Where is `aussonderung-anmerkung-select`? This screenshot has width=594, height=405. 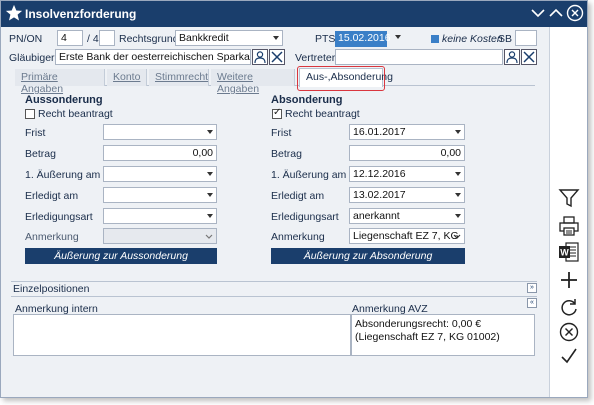
aussonderung-anmerkung-select is located at coordinates (160, 236).